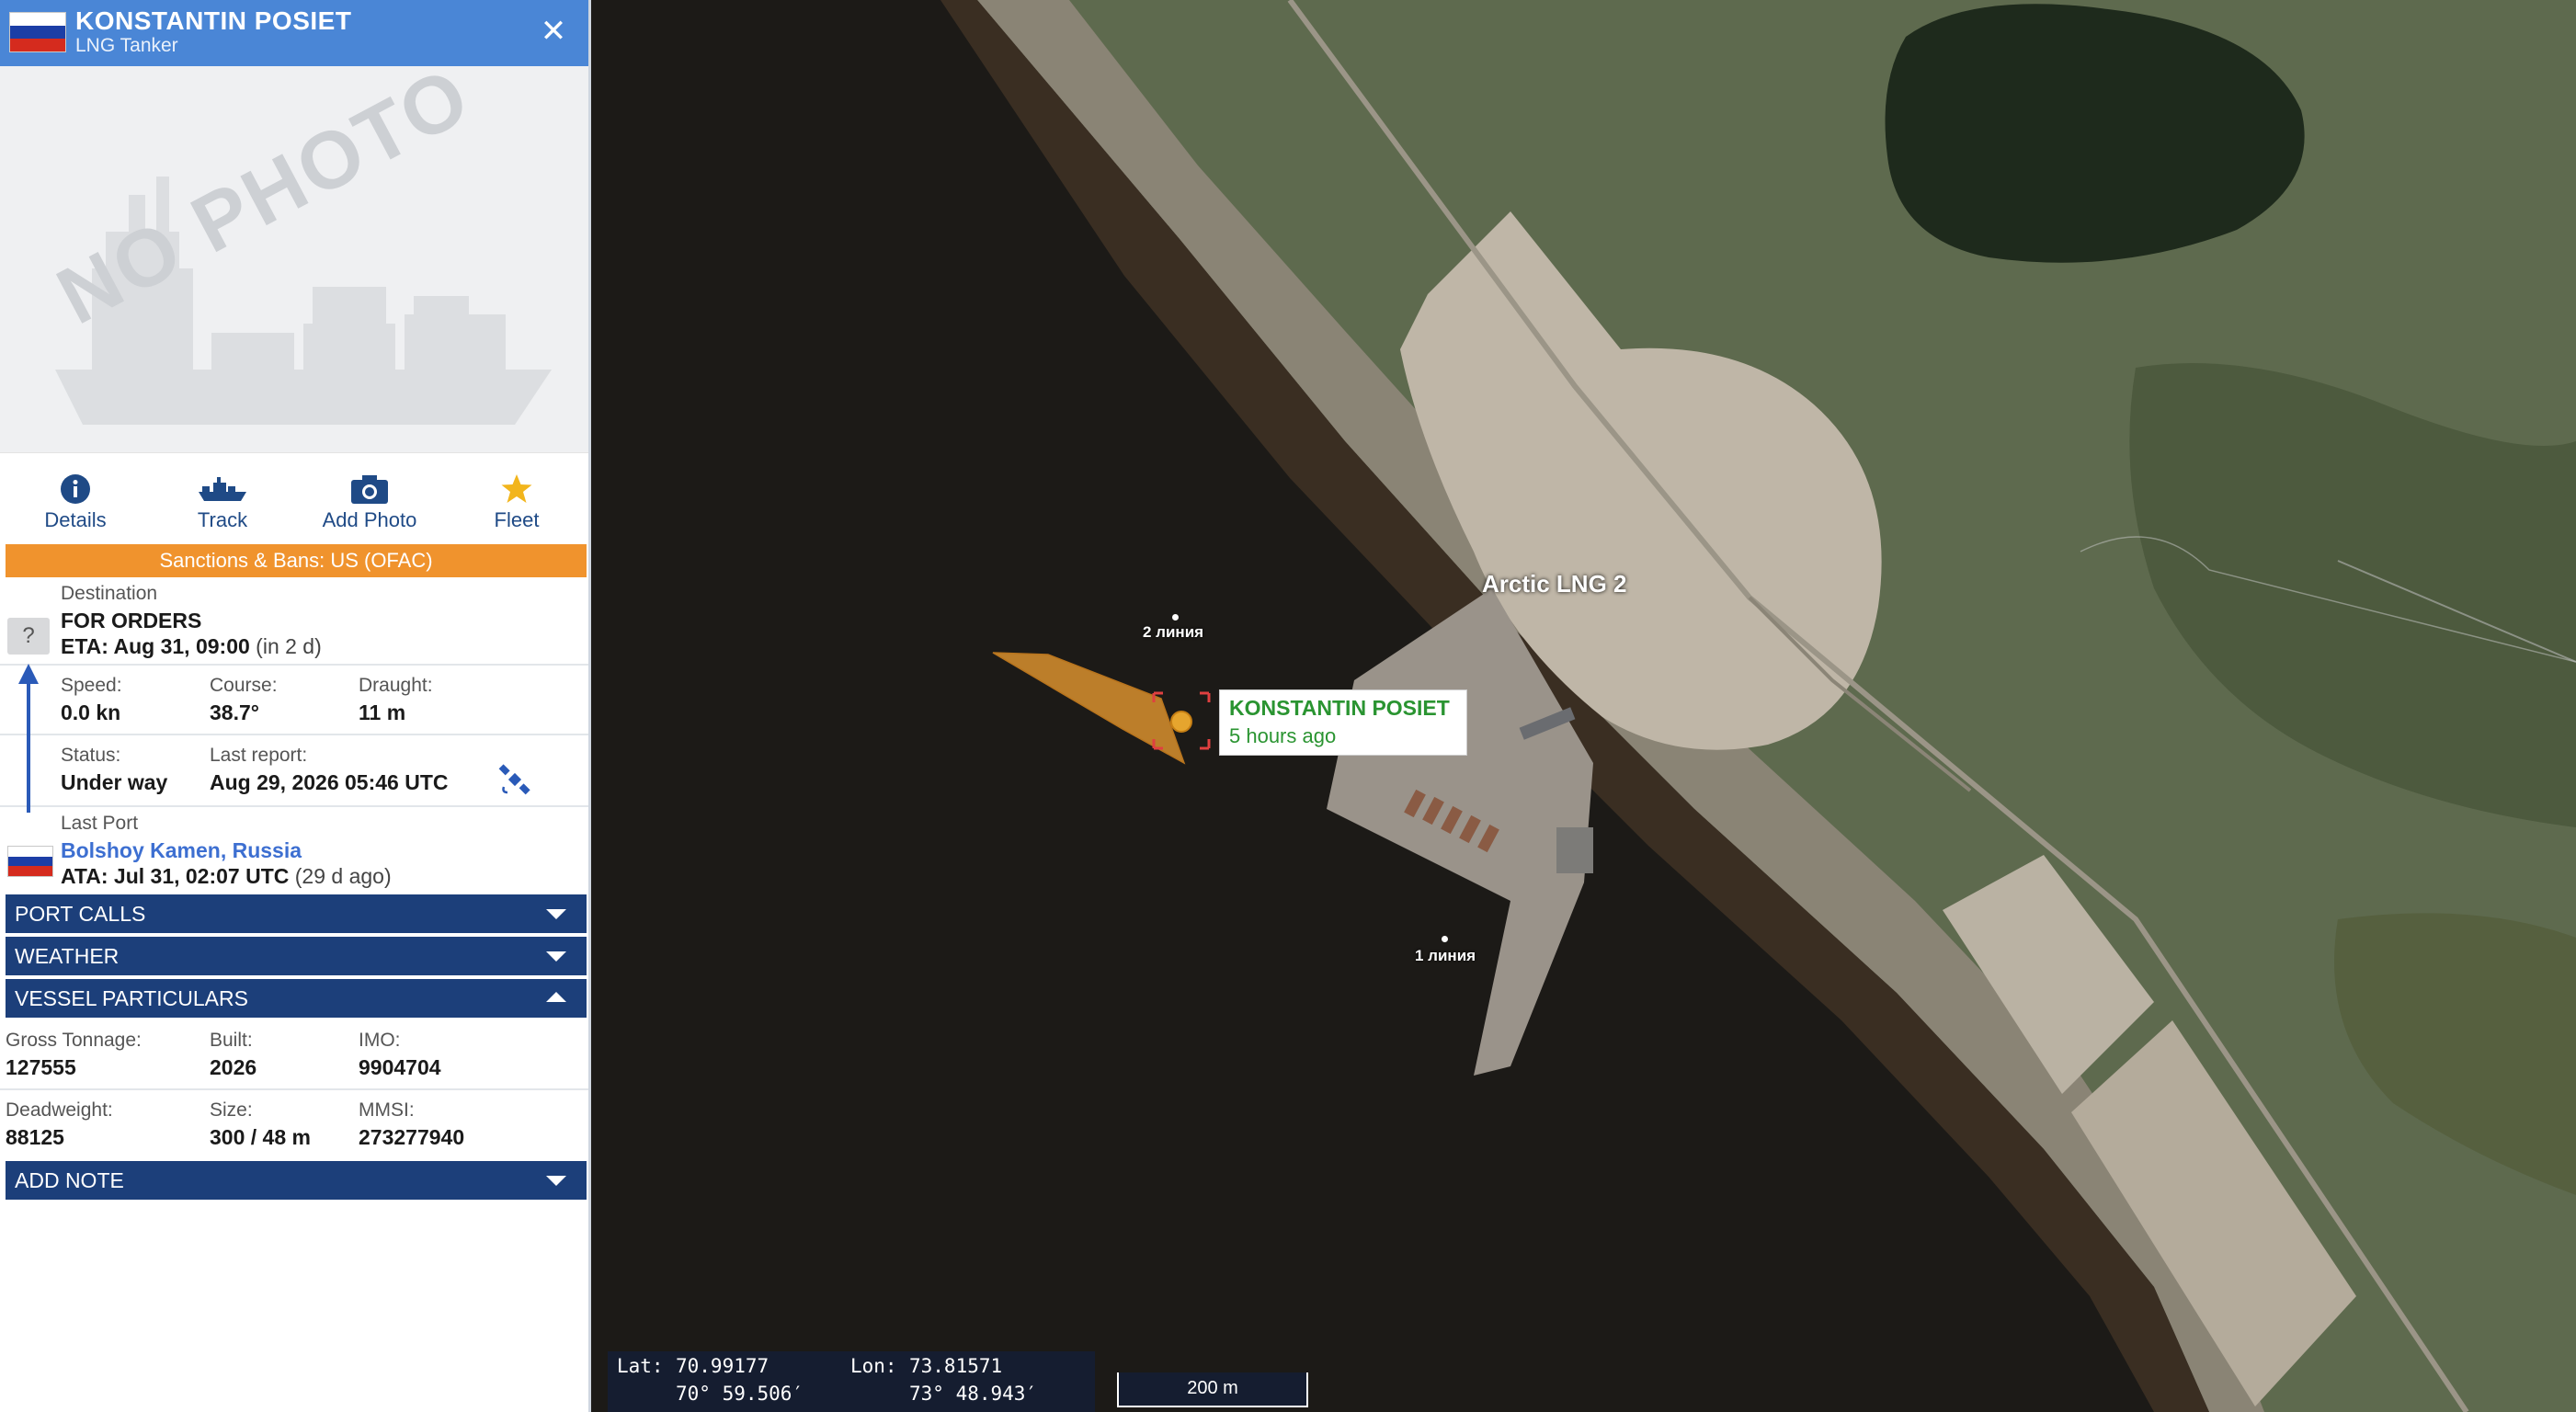 This screenshot has width=2576, height=1412. Describe the element at coordinates (175, 876) in the screenshot. I see `ata-value: ATA: Jul 31, 02:07 UTC` at that location.